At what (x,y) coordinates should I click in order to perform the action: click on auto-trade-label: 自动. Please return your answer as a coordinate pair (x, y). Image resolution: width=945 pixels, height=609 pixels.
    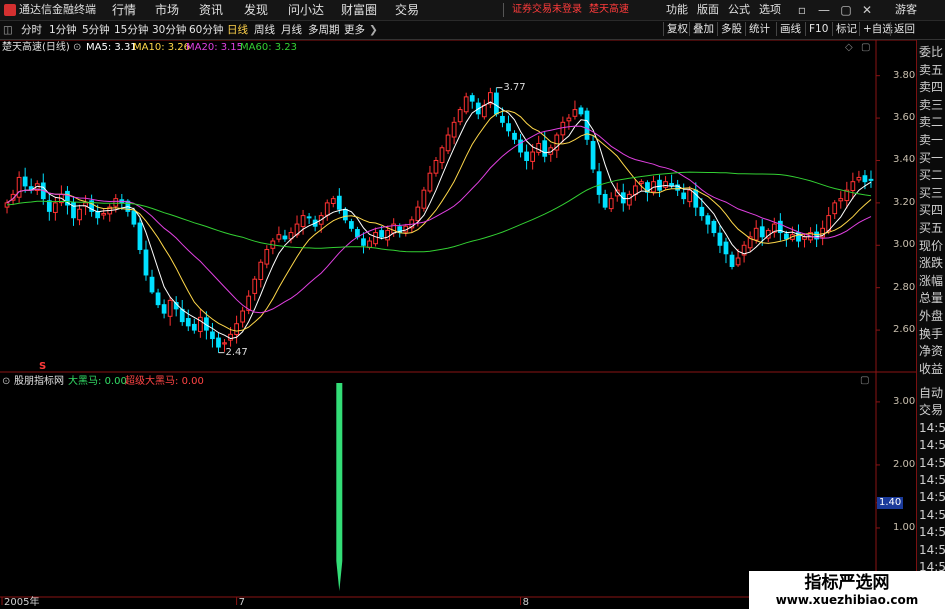
    Looking at the image, I should click on (932, 393).